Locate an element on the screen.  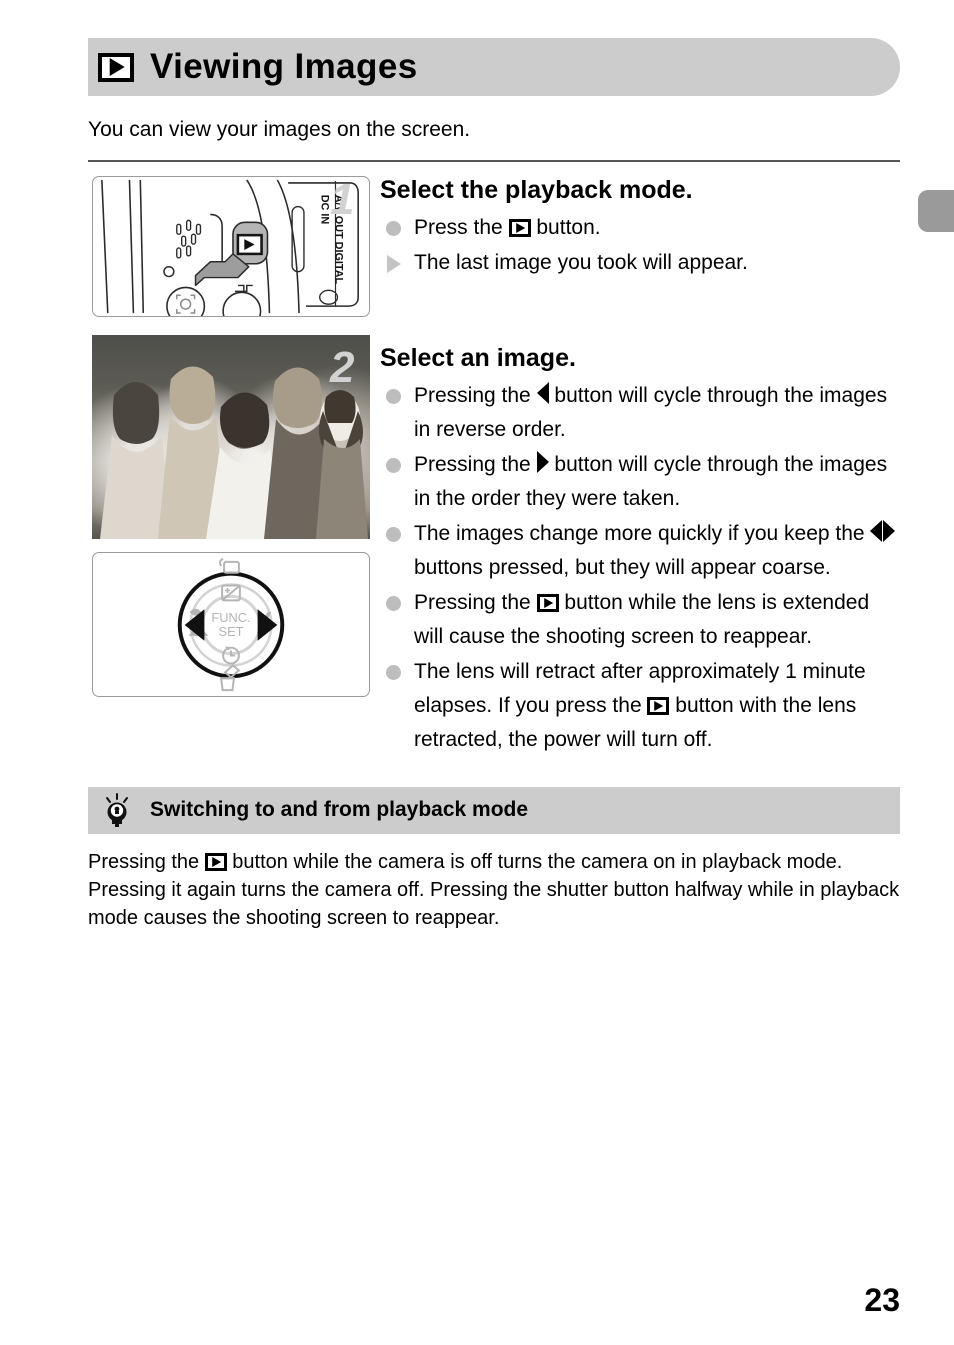
list-item: The last image you took will appear. is located at coordinates (640, 263).